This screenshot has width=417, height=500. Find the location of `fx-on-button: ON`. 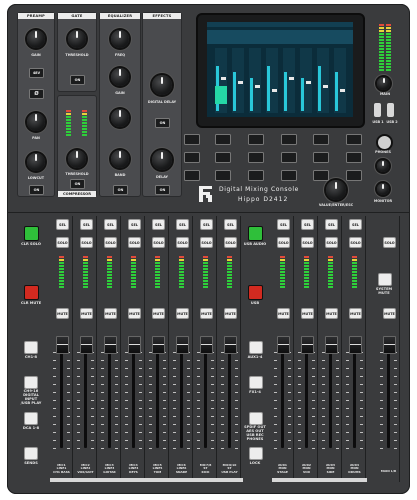

fx-on-button: ON is located at coordinates (162, 123).